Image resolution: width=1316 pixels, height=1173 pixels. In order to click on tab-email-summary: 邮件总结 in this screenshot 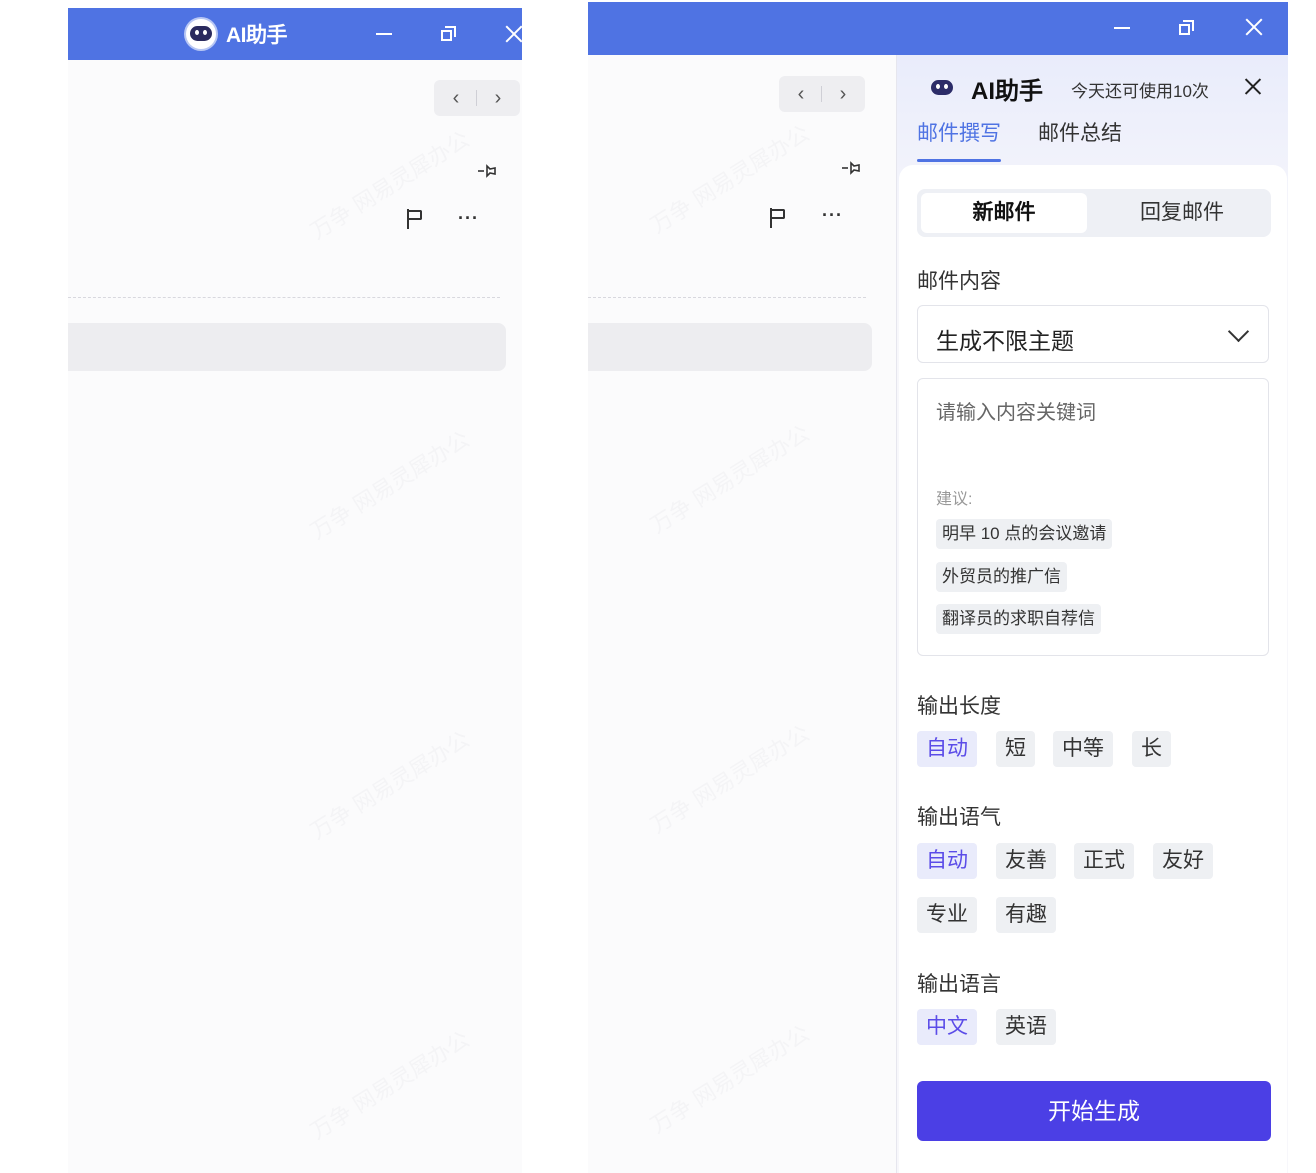, I will do `click(1080, 132)`.